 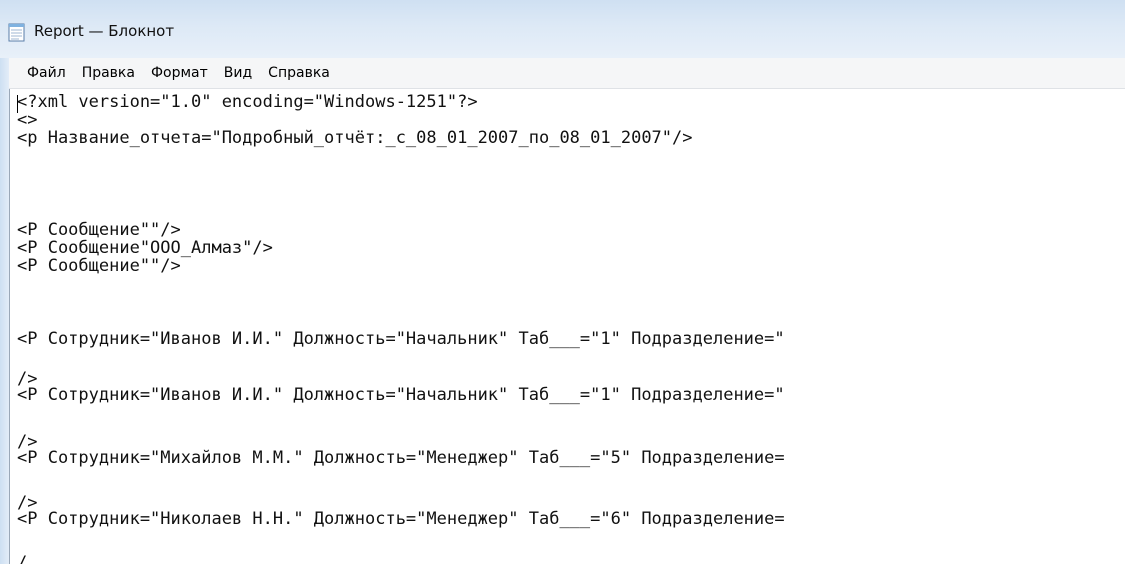 What do you see at coordinates (16, 32) in the screenshot?
I see `notepad-icon` at bounding box center [16, 32].